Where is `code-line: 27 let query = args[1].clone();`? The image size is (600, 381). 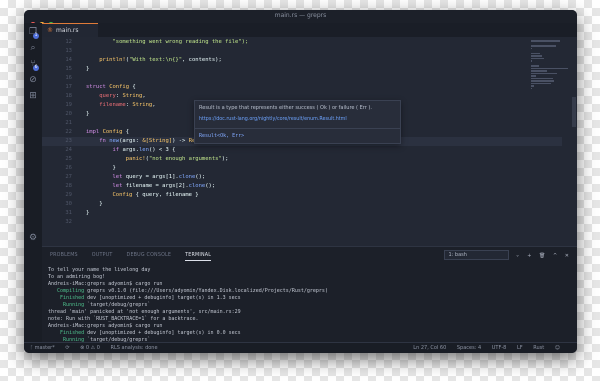 code-line: 27 let query = args[1].clone(); is located at coordinates (302, 177).